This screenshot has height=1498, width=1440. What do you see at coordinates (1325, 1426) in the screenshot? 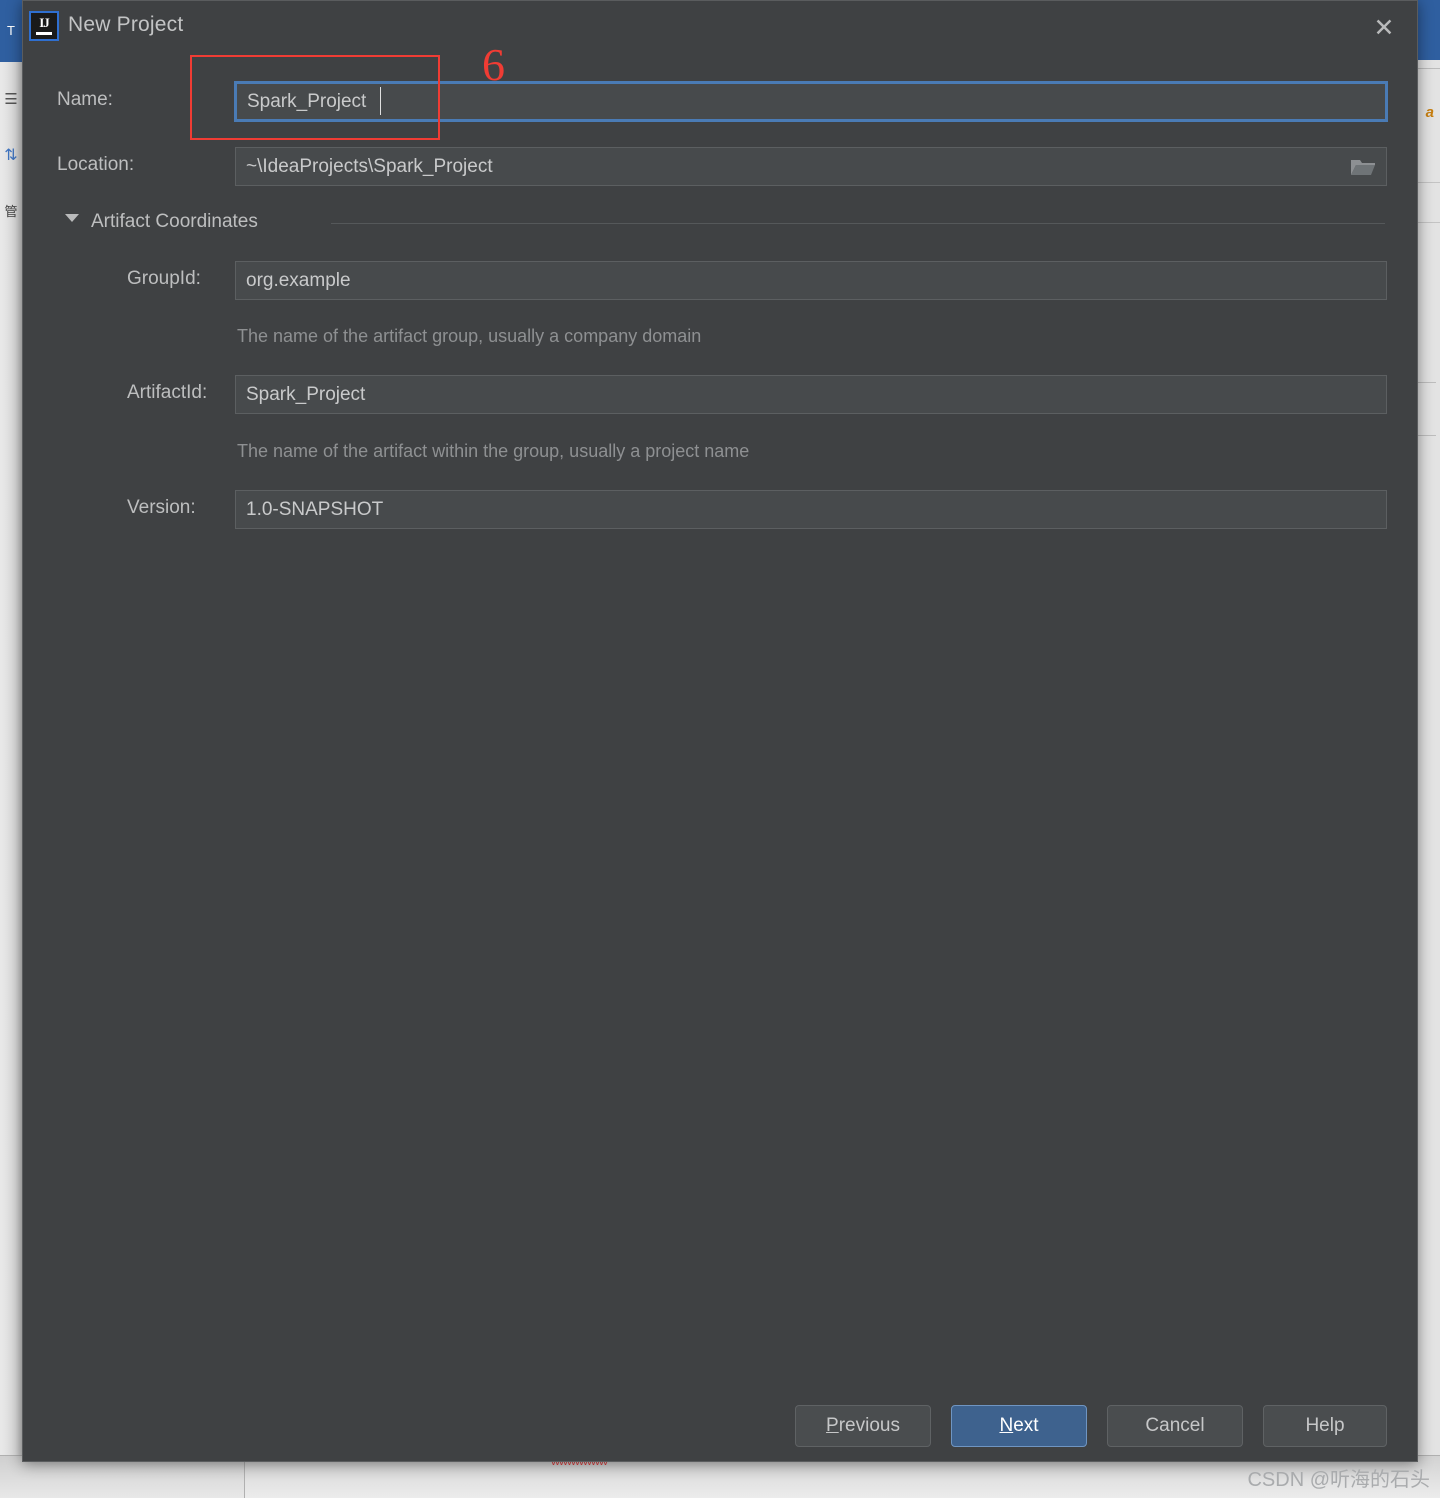
I see `help-button: Help` at bounding box center [1325, 1426].